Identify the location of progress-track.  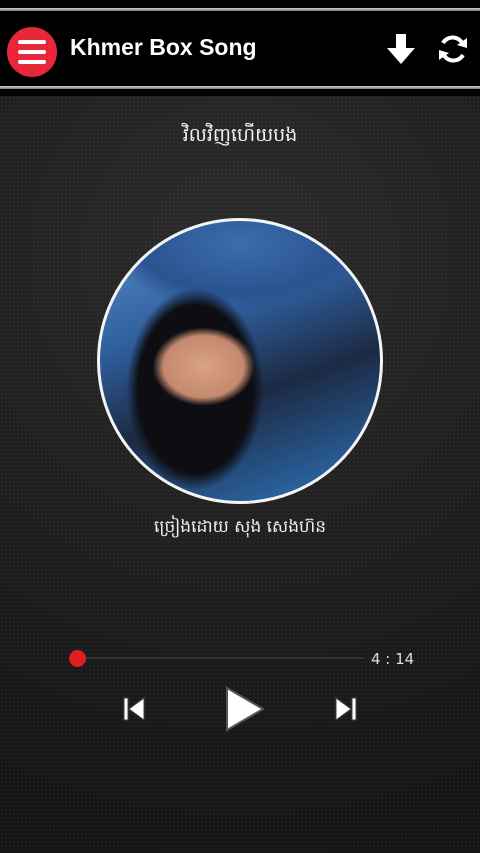
(221, 658).